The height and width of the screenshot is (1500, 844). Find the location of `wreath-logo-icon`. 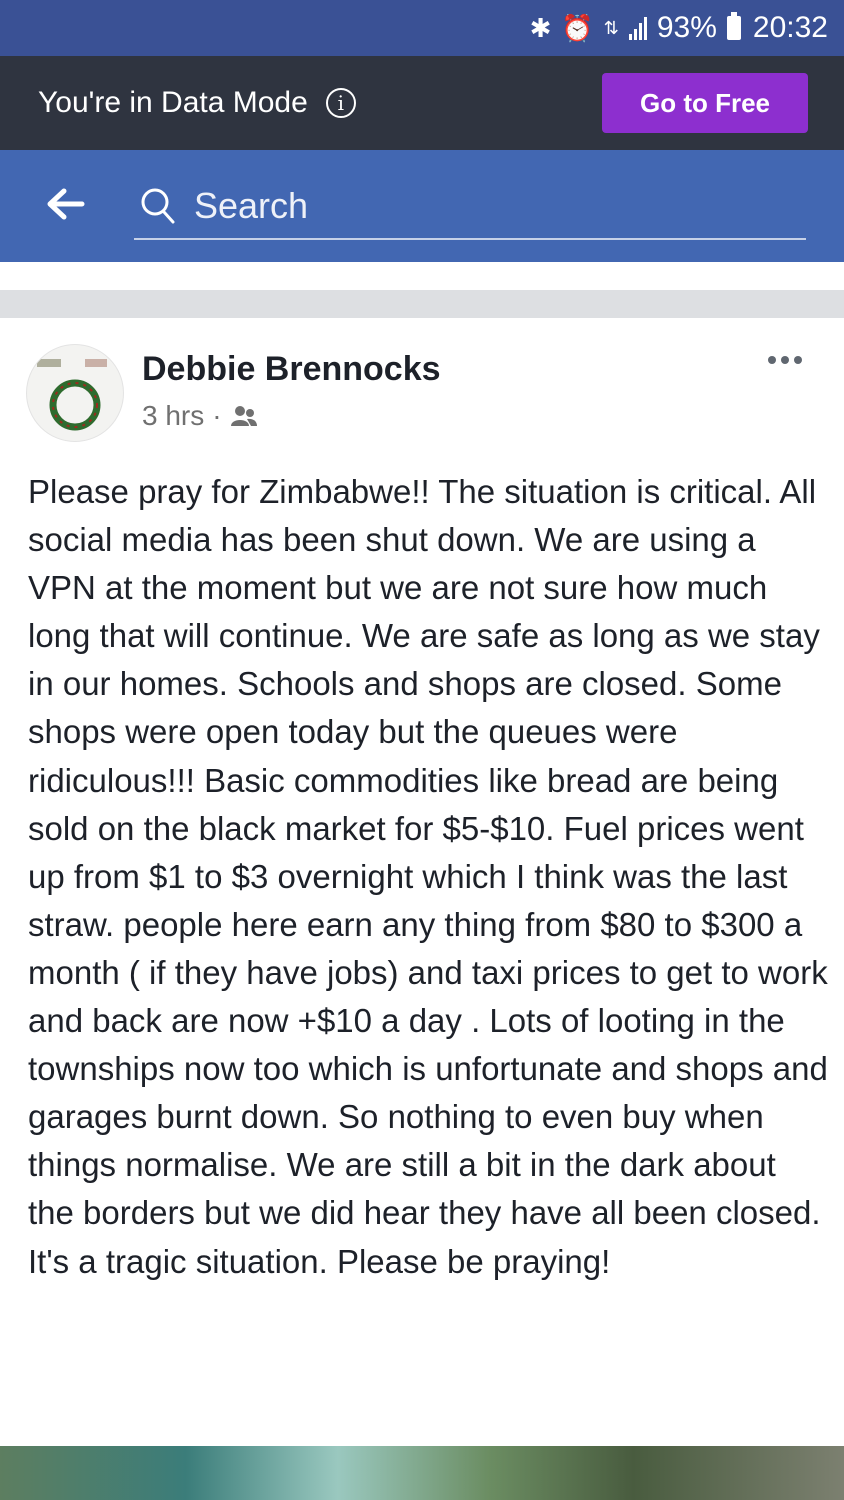

wreath-logo-icon is located at coordinates (72, 395).